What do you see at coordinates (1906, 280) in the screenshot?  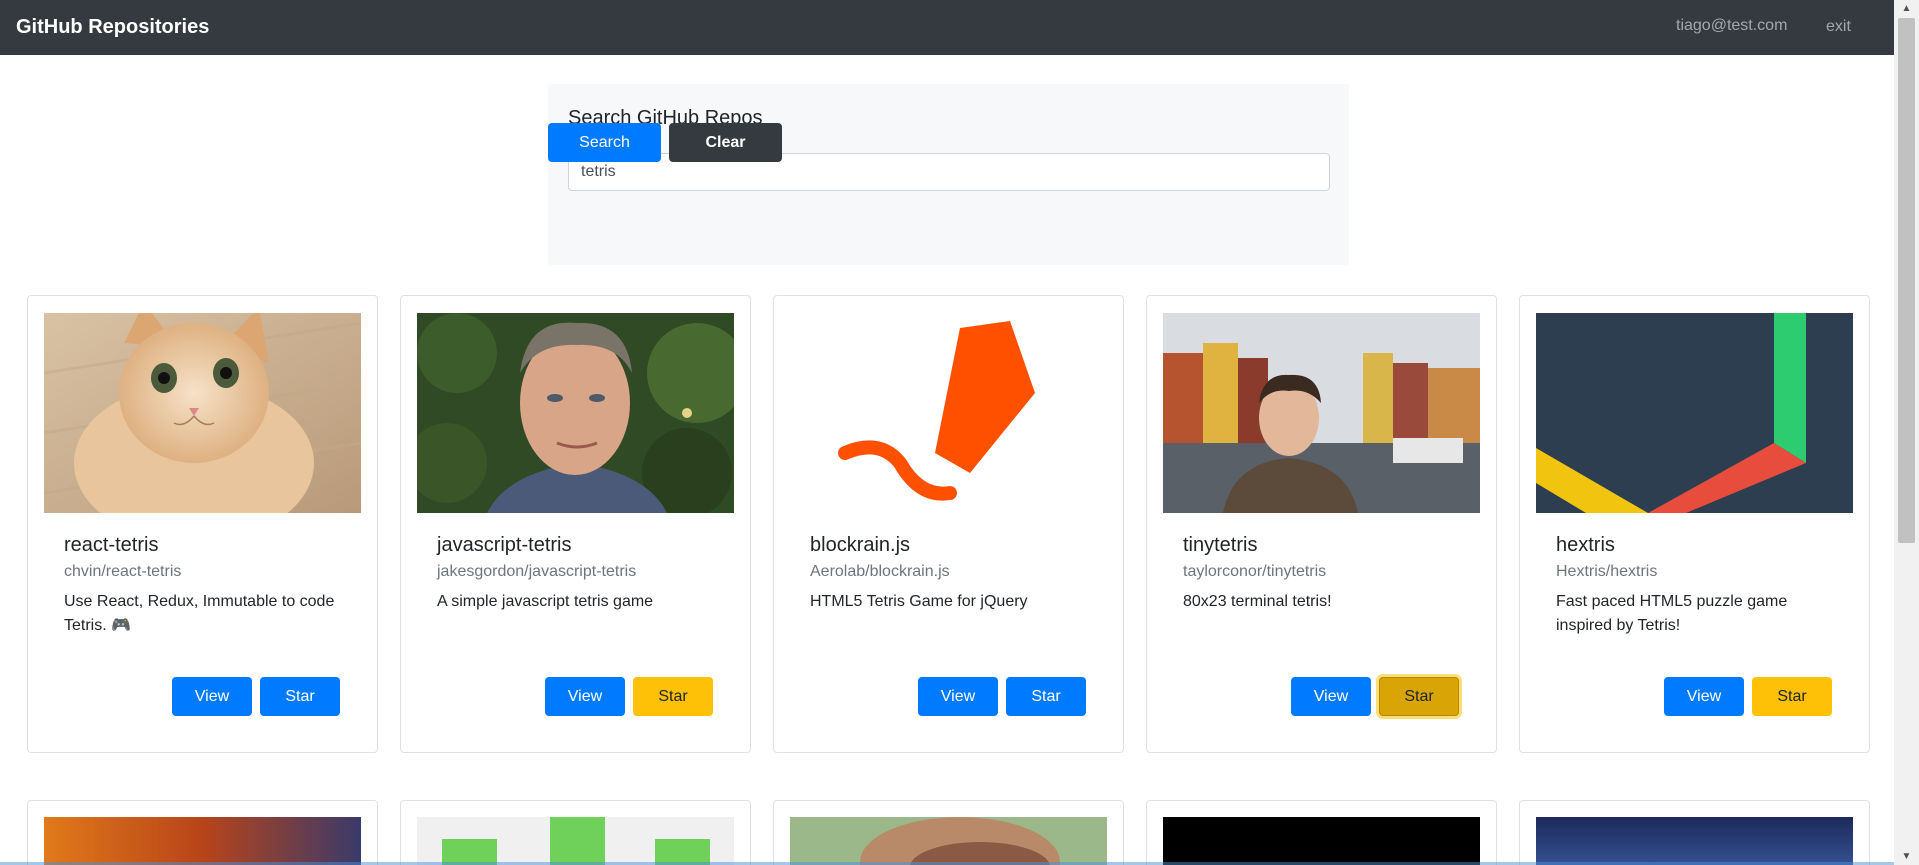 I see `scrollbar-thumb` at bounding box center [1906, 280].